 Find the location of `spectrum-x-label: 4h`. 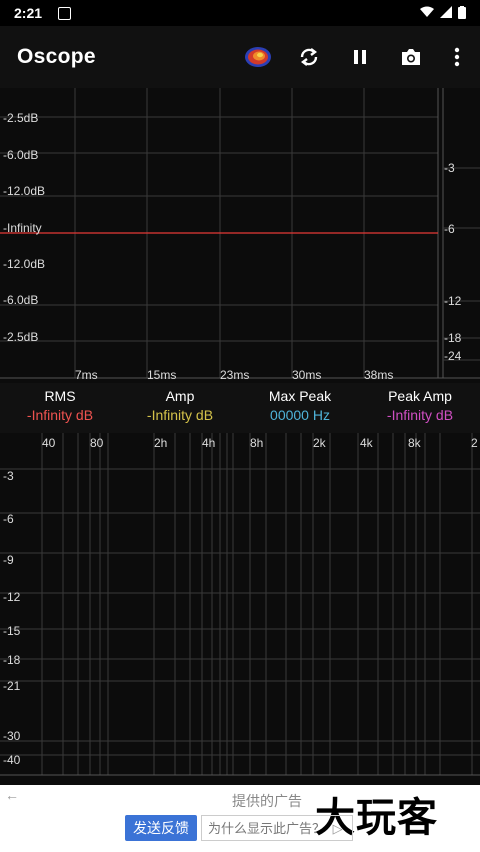

spectrum-x-label: 4h is located at coordinates (208, 443).